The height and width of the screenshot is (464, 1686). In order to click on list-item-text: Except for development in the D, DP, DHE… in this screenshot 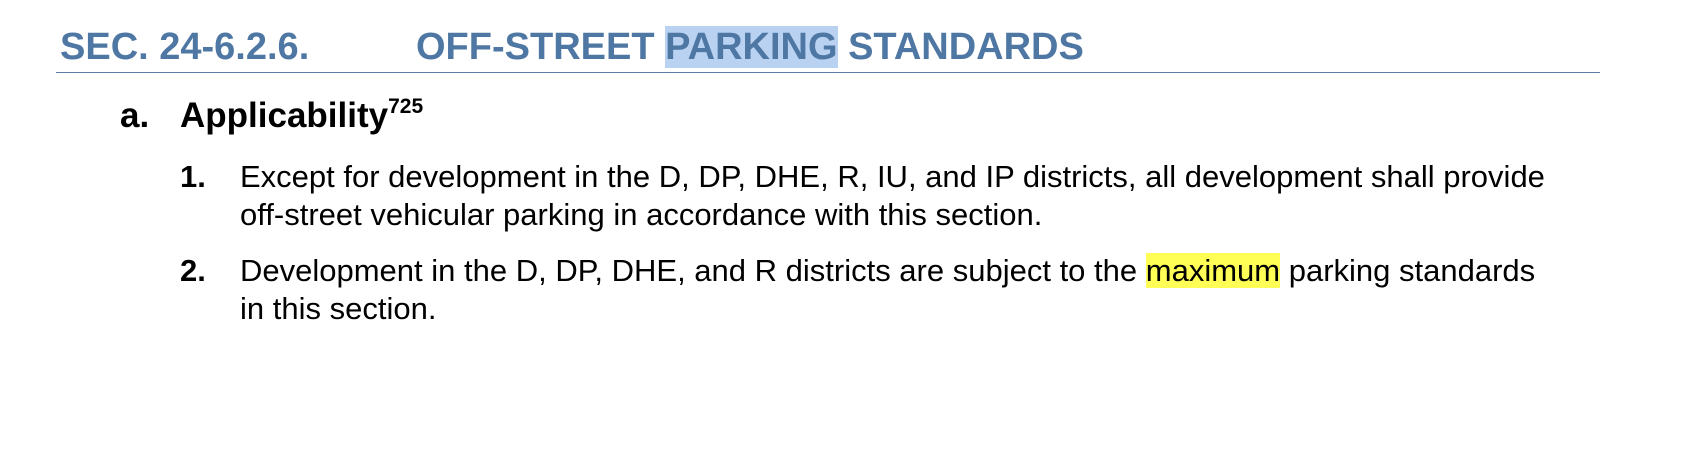, I will do `click(892, 195)`.